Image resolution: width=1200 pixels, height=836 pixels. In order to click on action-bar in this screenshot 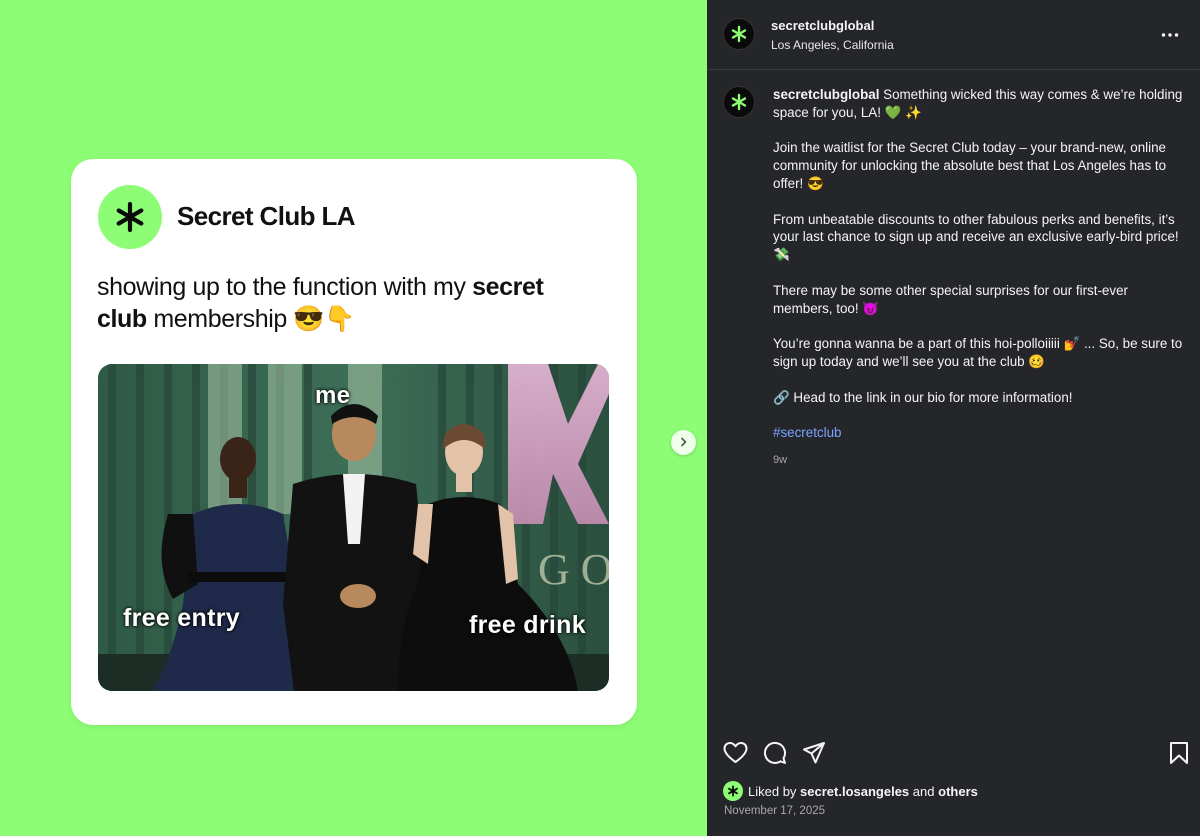, I will do `click(956, 754)`.